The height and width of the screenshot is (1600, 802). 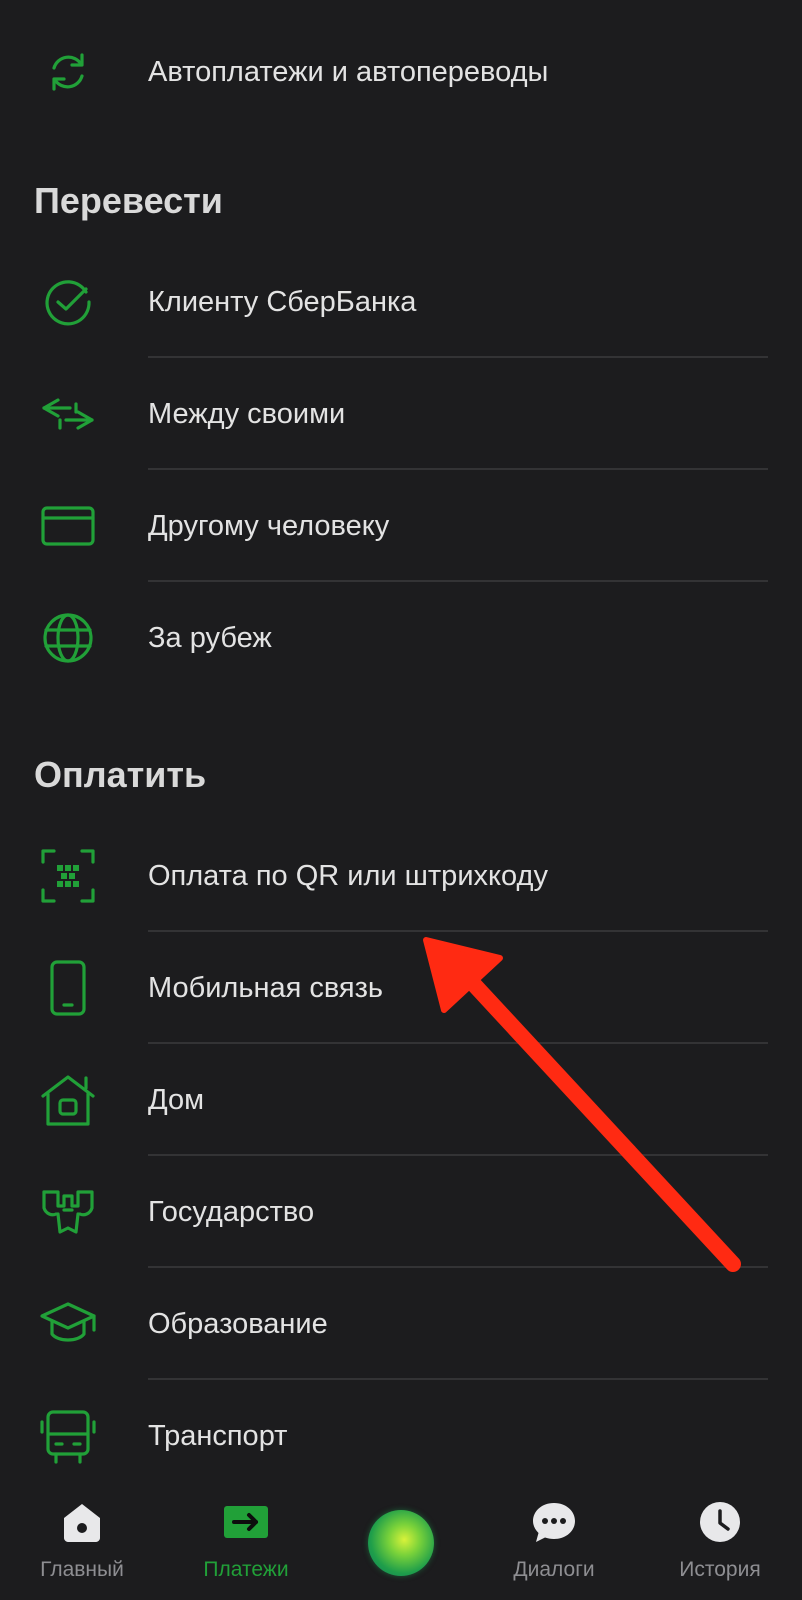 I want to click on chat-bubble-icon, so click(x=554, y=1522).